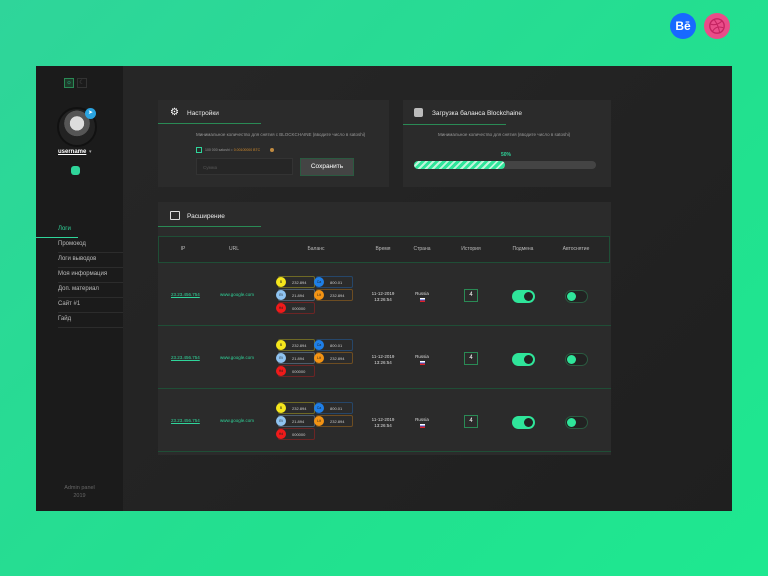 This screenshot has width=768, height=576. Describe the element at coordinates (90, 290) in the screenshot. I see `sidebar-item-4: Доп. материал` at that location.